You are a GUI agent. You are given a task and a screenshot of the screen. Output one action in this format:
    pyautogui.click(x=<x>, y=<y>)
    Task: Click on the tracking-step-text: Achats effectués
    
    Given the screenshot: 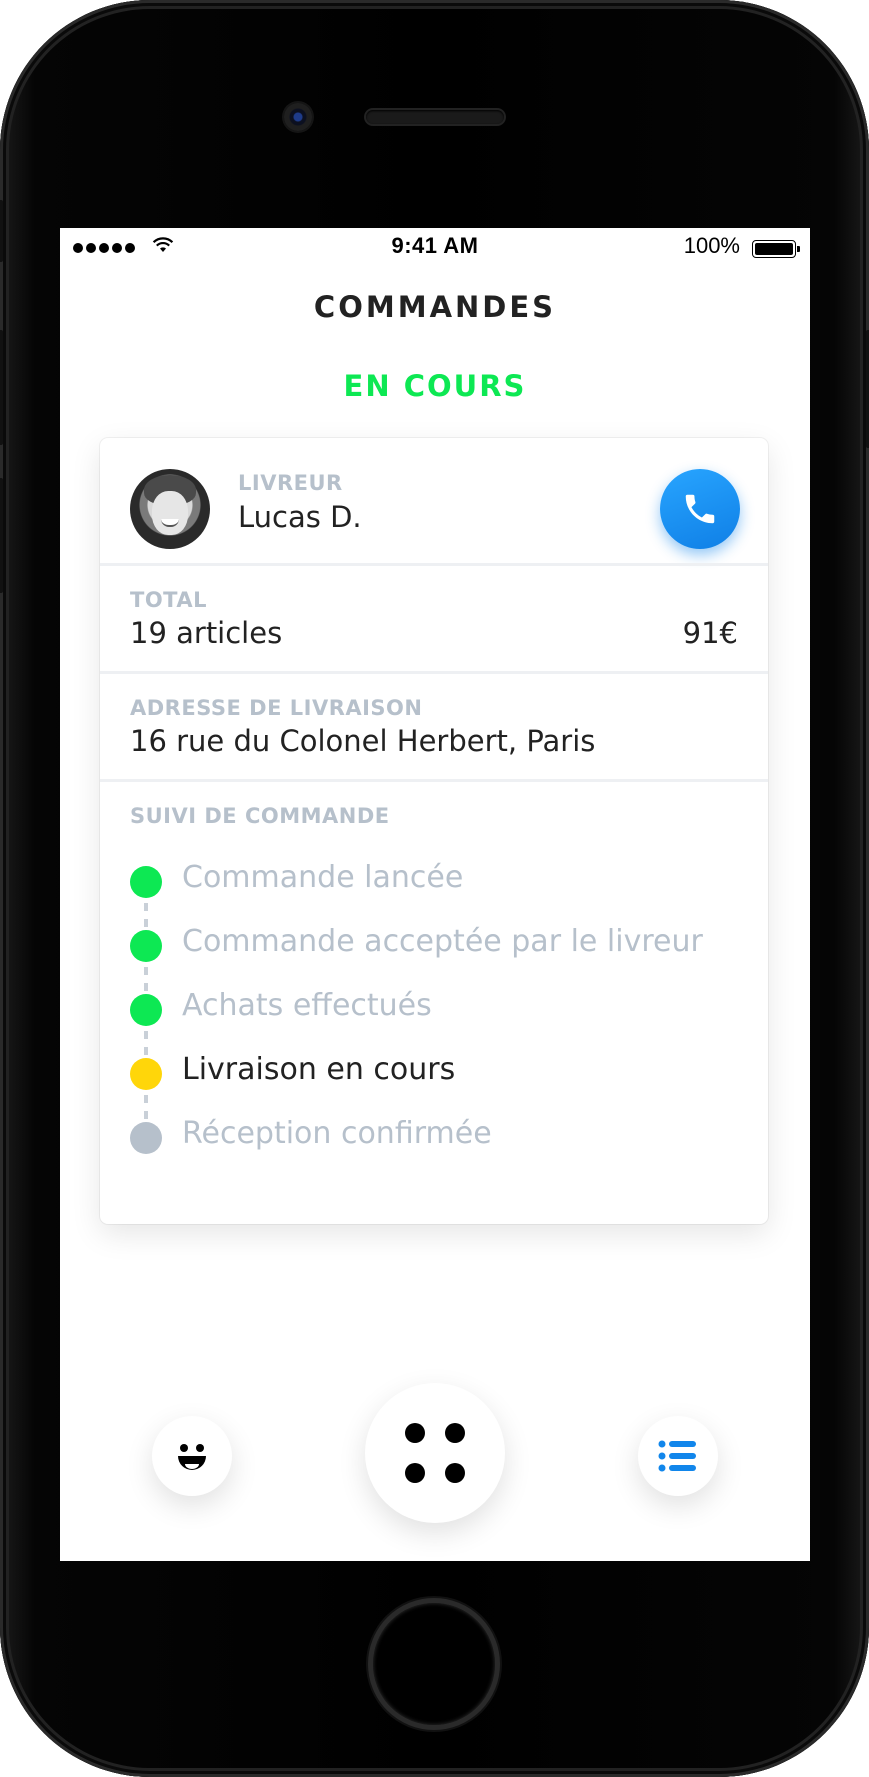 What is the action you would take?
    pyautogui.click(x=307, y=1005)
    